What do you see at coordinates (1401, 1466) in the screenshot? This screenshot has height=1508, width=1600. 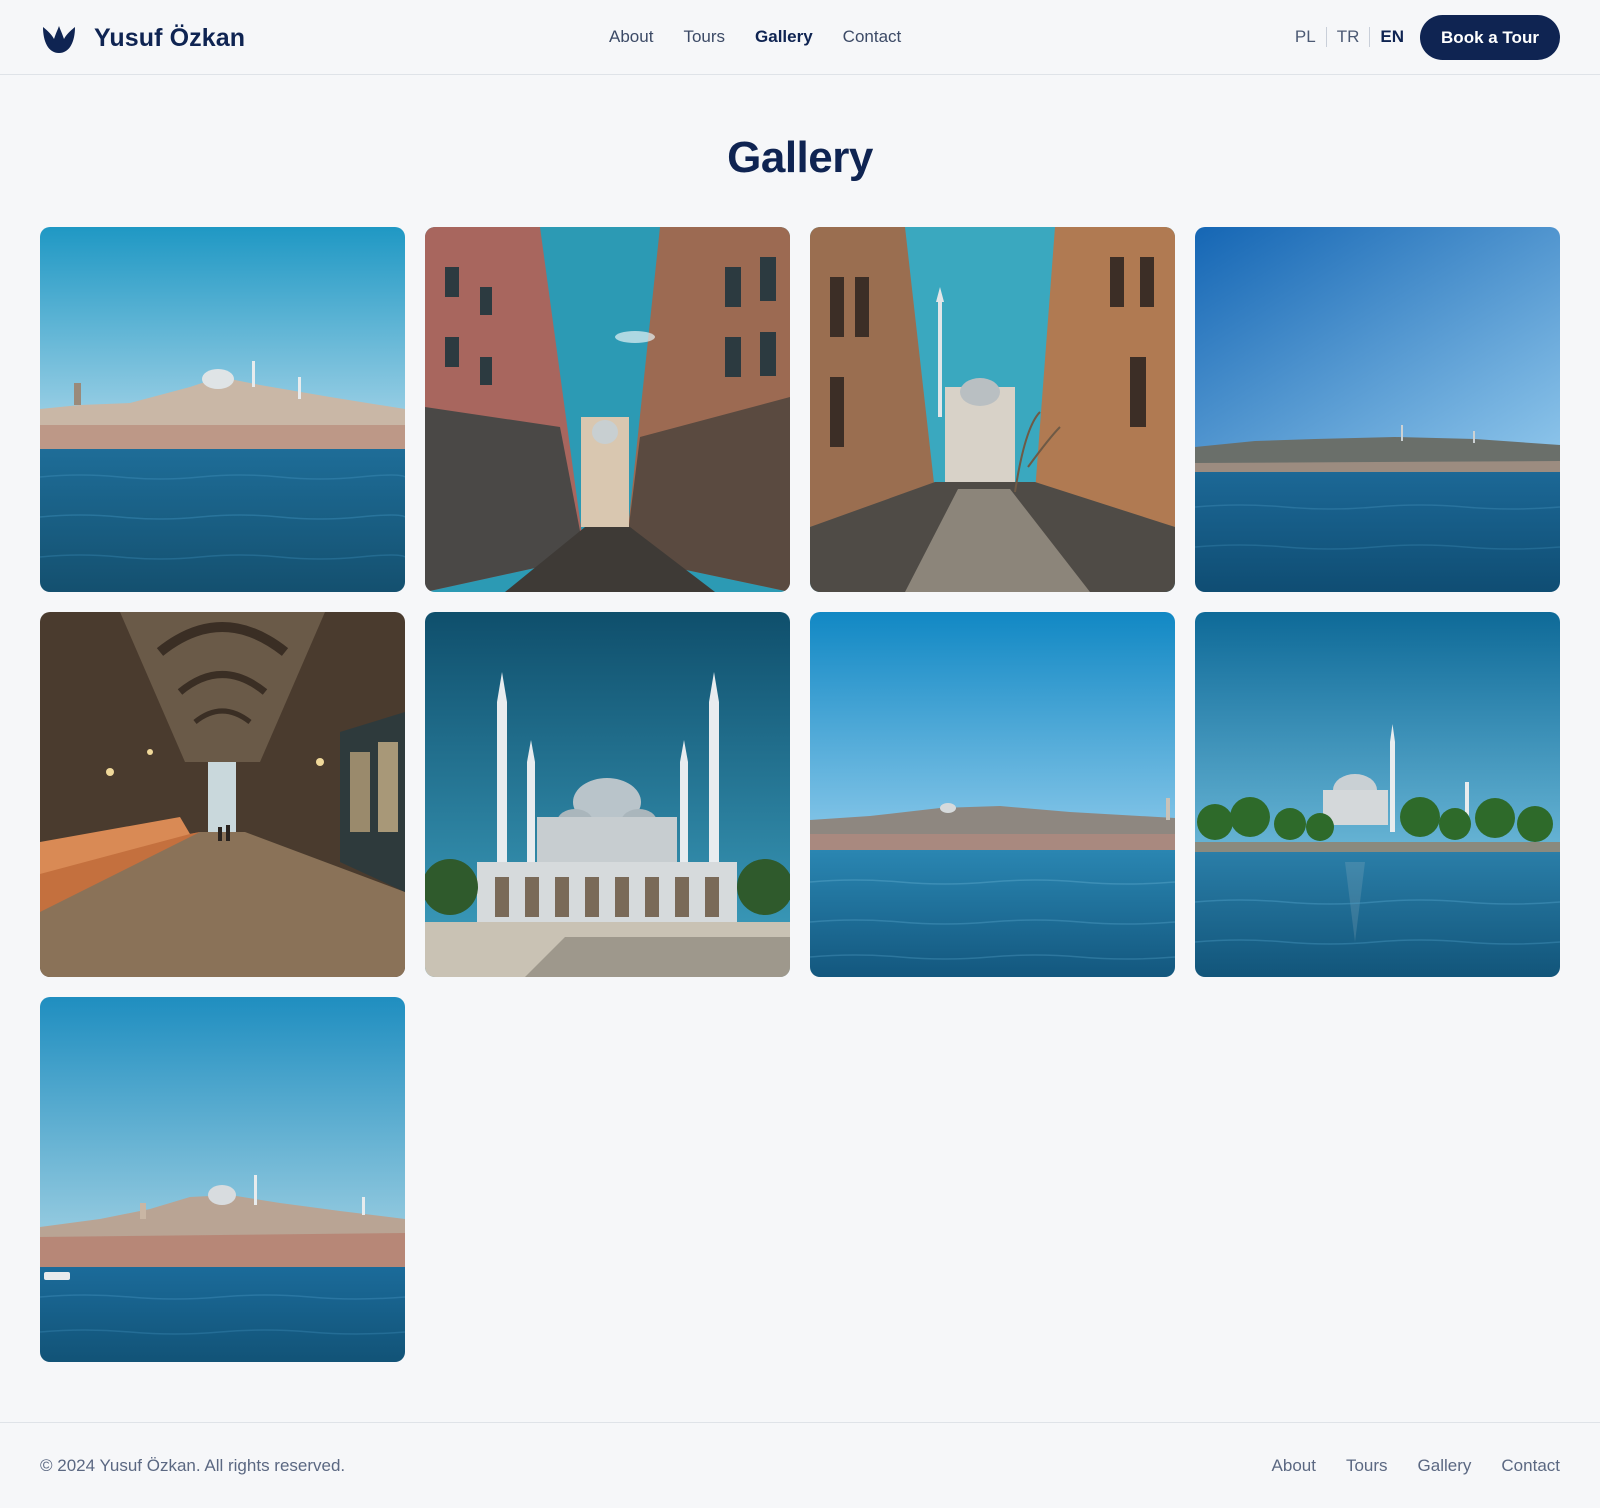 I see `footer-nav: About Tours Gallery Contact` at bounding box center [1401, 1466].